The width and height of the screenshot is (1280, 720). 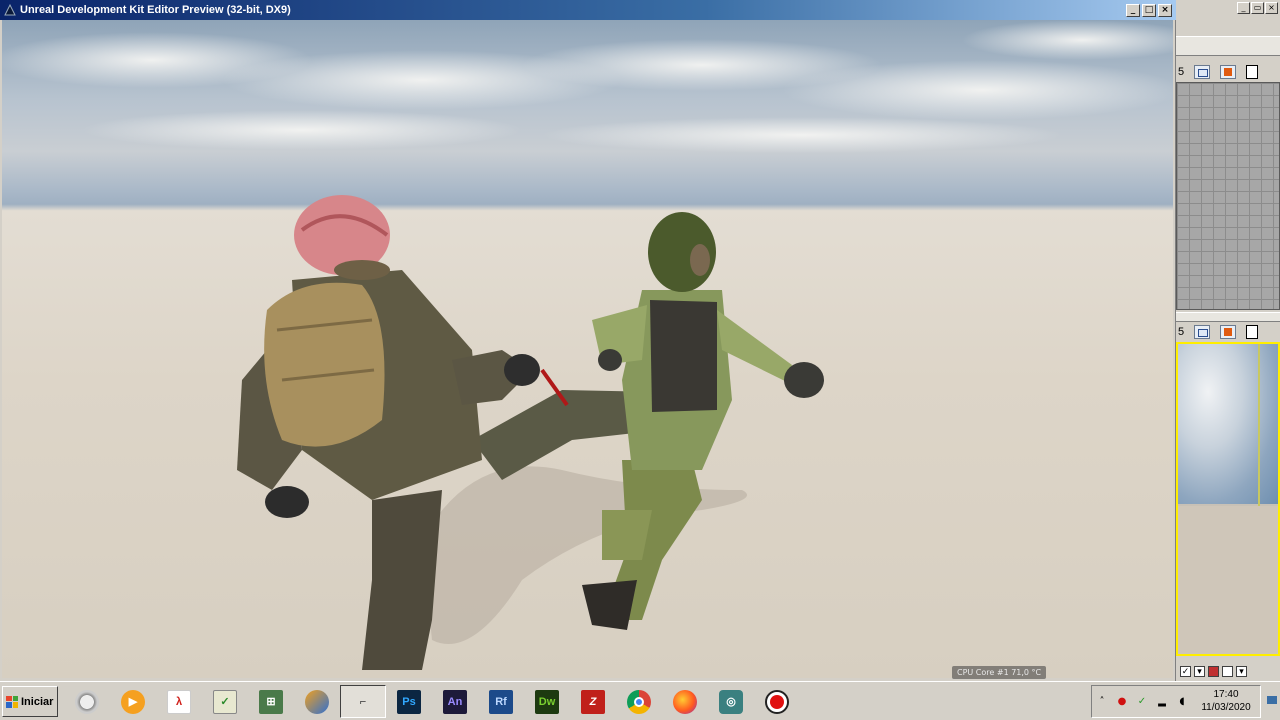 I want to click on rifle-icon: ⌐, so click(x=363, y=701).